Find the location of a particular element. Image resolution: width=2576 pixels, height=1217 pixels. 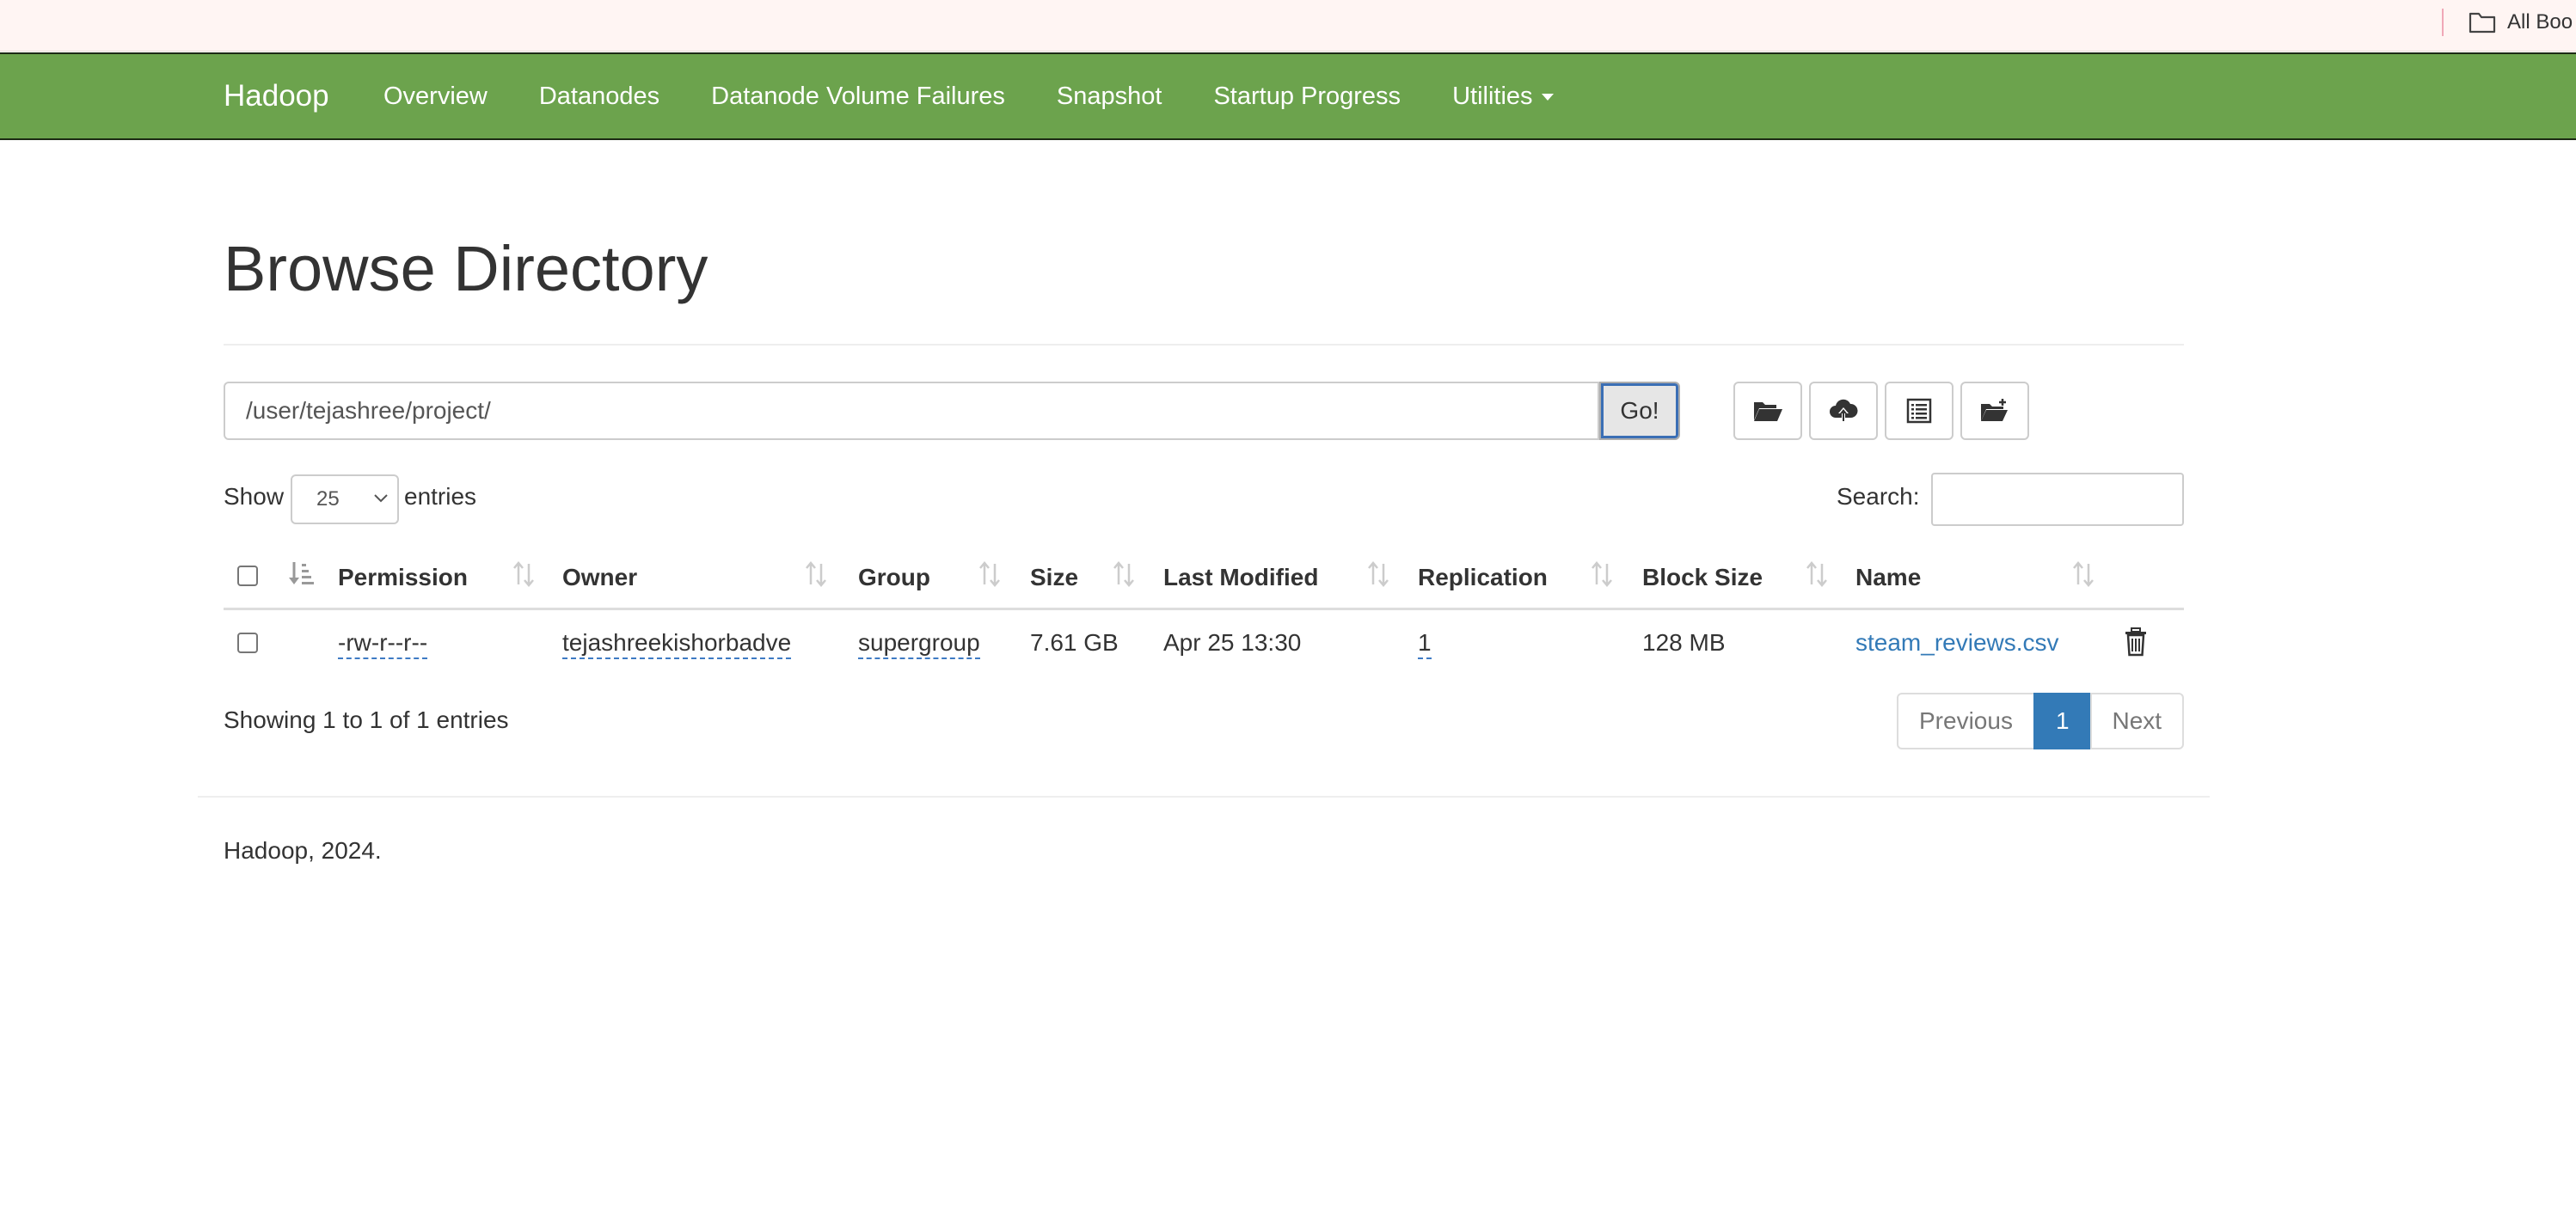

page-title: Browse Directory is located at coordinates (466, 268).